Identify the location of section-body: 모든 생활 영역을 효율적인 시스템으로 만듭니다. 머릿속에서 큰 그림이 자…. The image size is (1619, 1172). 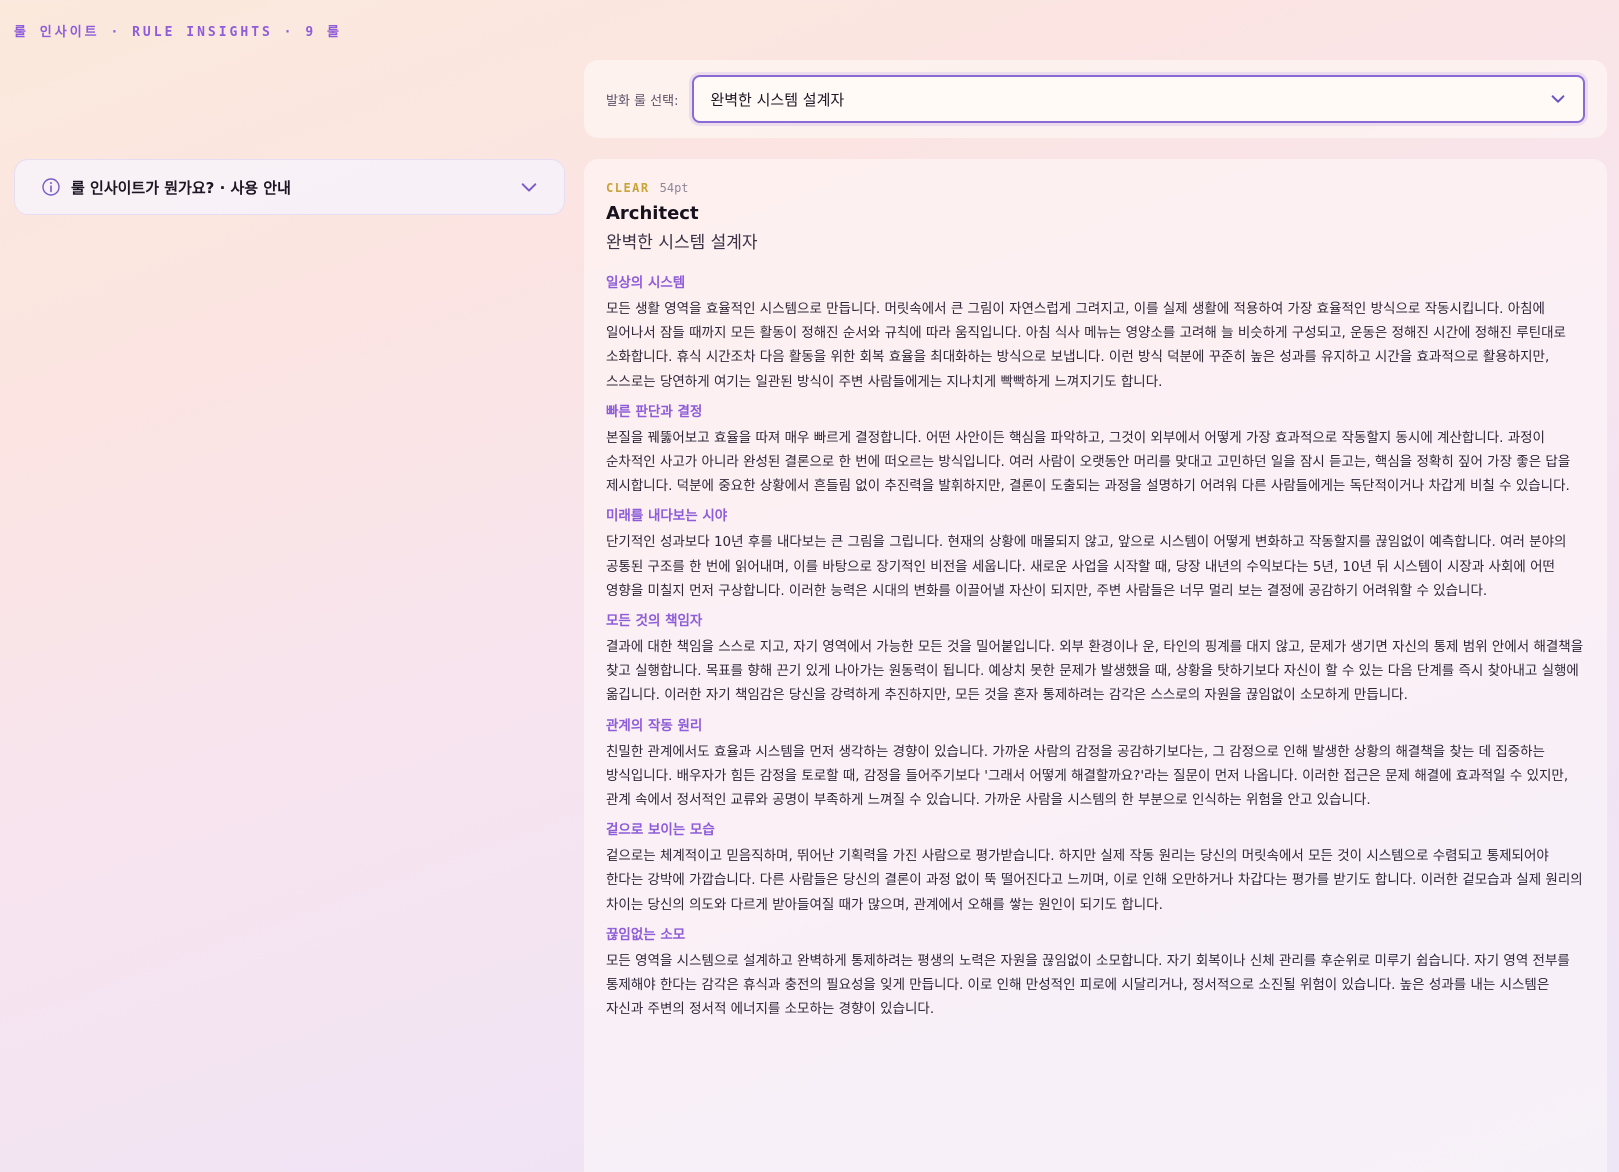
(1086, 345).